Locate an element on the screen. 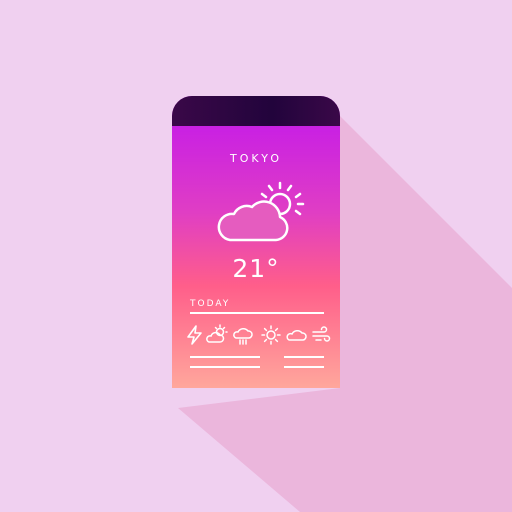  section-label-today: TODAY is located at coordinates (210, 304).